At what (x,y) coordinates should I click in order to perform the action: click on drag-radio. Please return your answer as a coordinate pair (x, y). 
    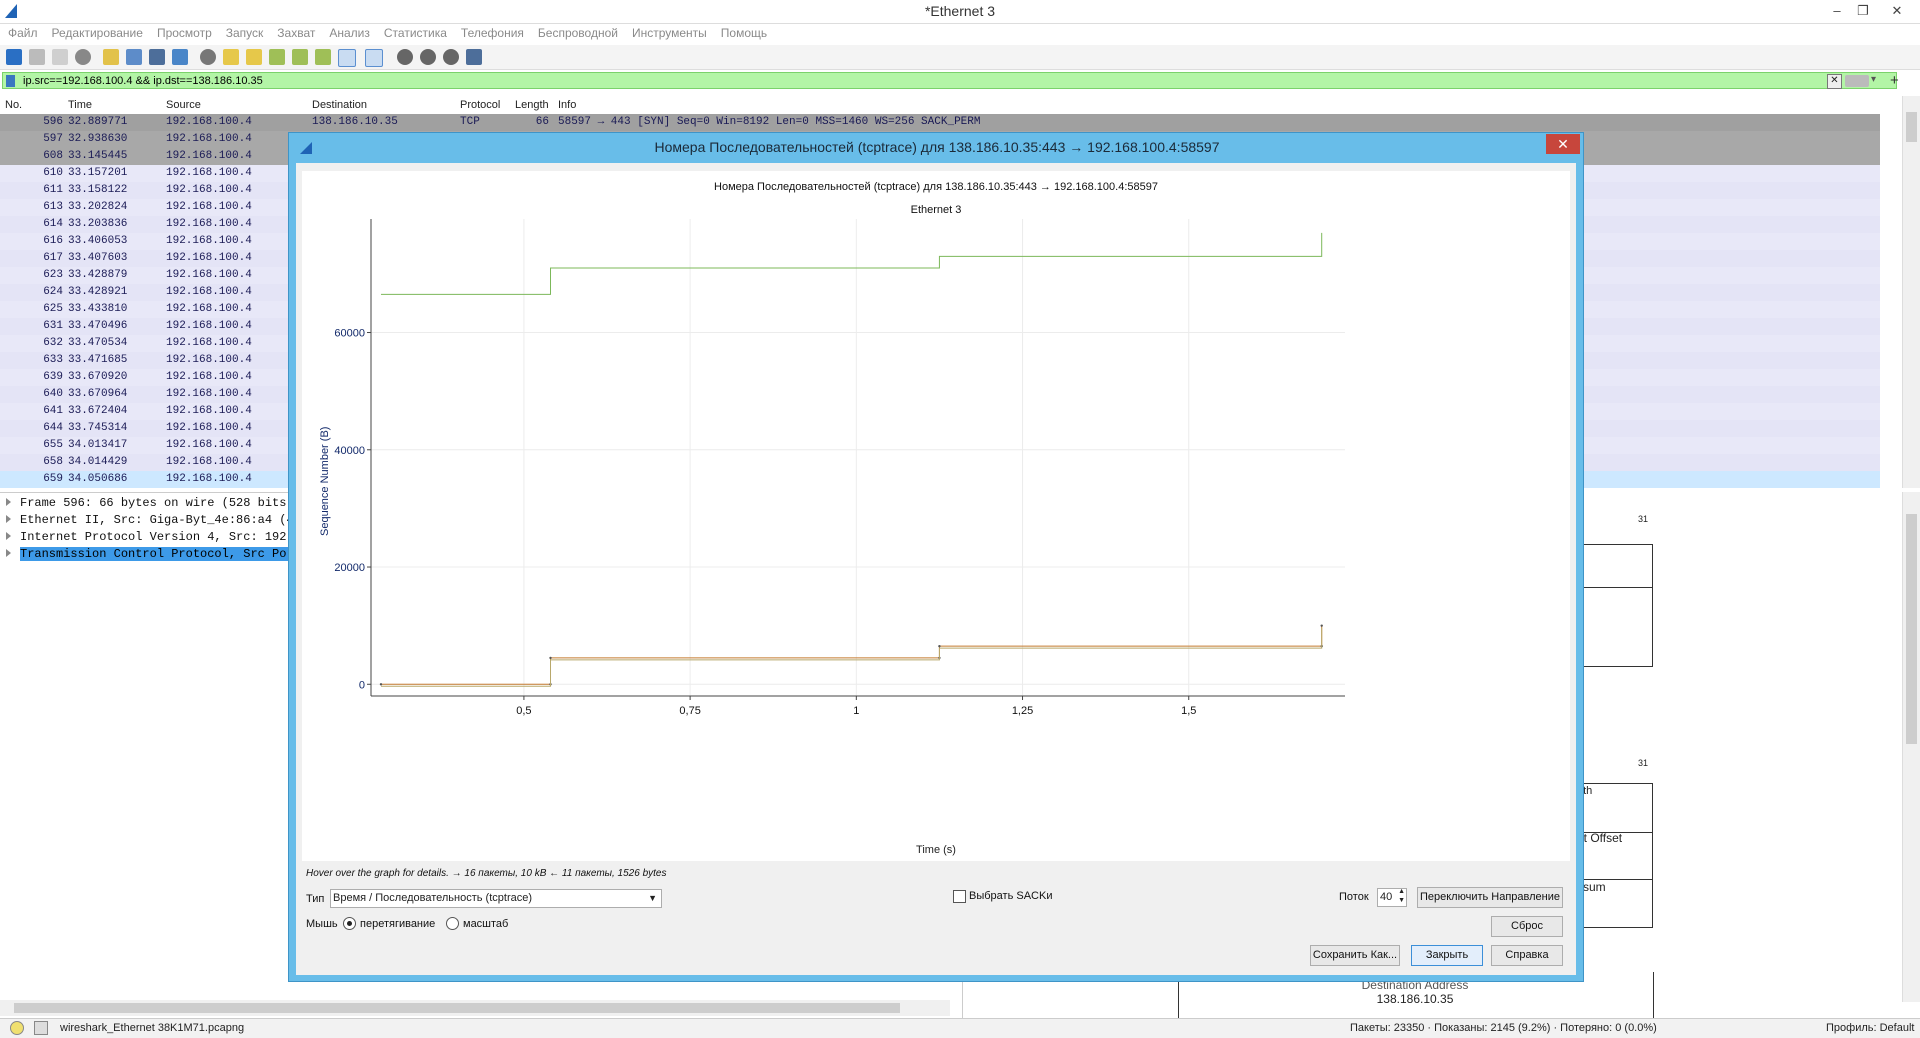
    Looking at the image, I should click on (349, 923).